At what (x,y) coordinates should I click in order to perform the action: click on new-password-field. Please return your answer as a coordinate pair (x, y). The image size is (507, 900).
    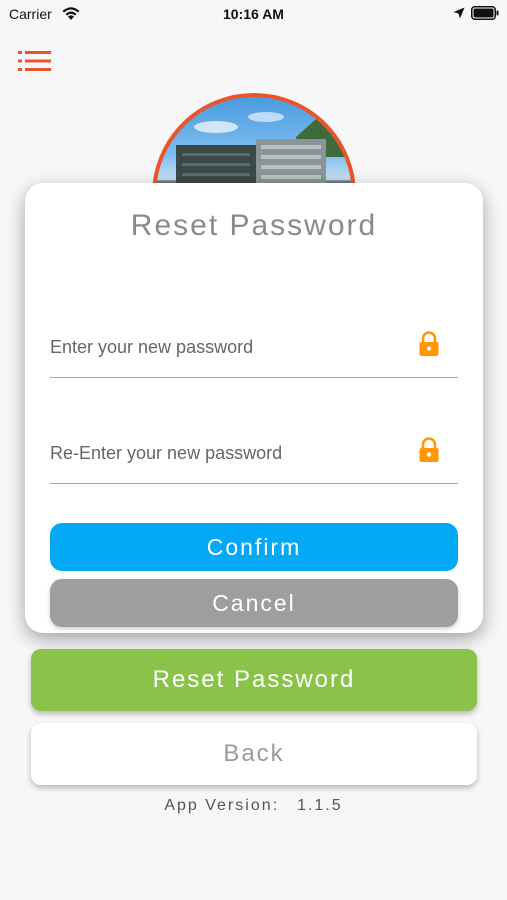
    Looking at the image, I should click on (254, 348).